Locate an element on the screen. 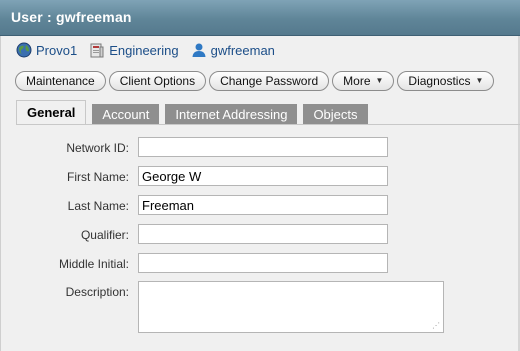 The height and width of the screenshot is (351, 520). maintenance-label: Maintenance is located at coordinates (60, 81).